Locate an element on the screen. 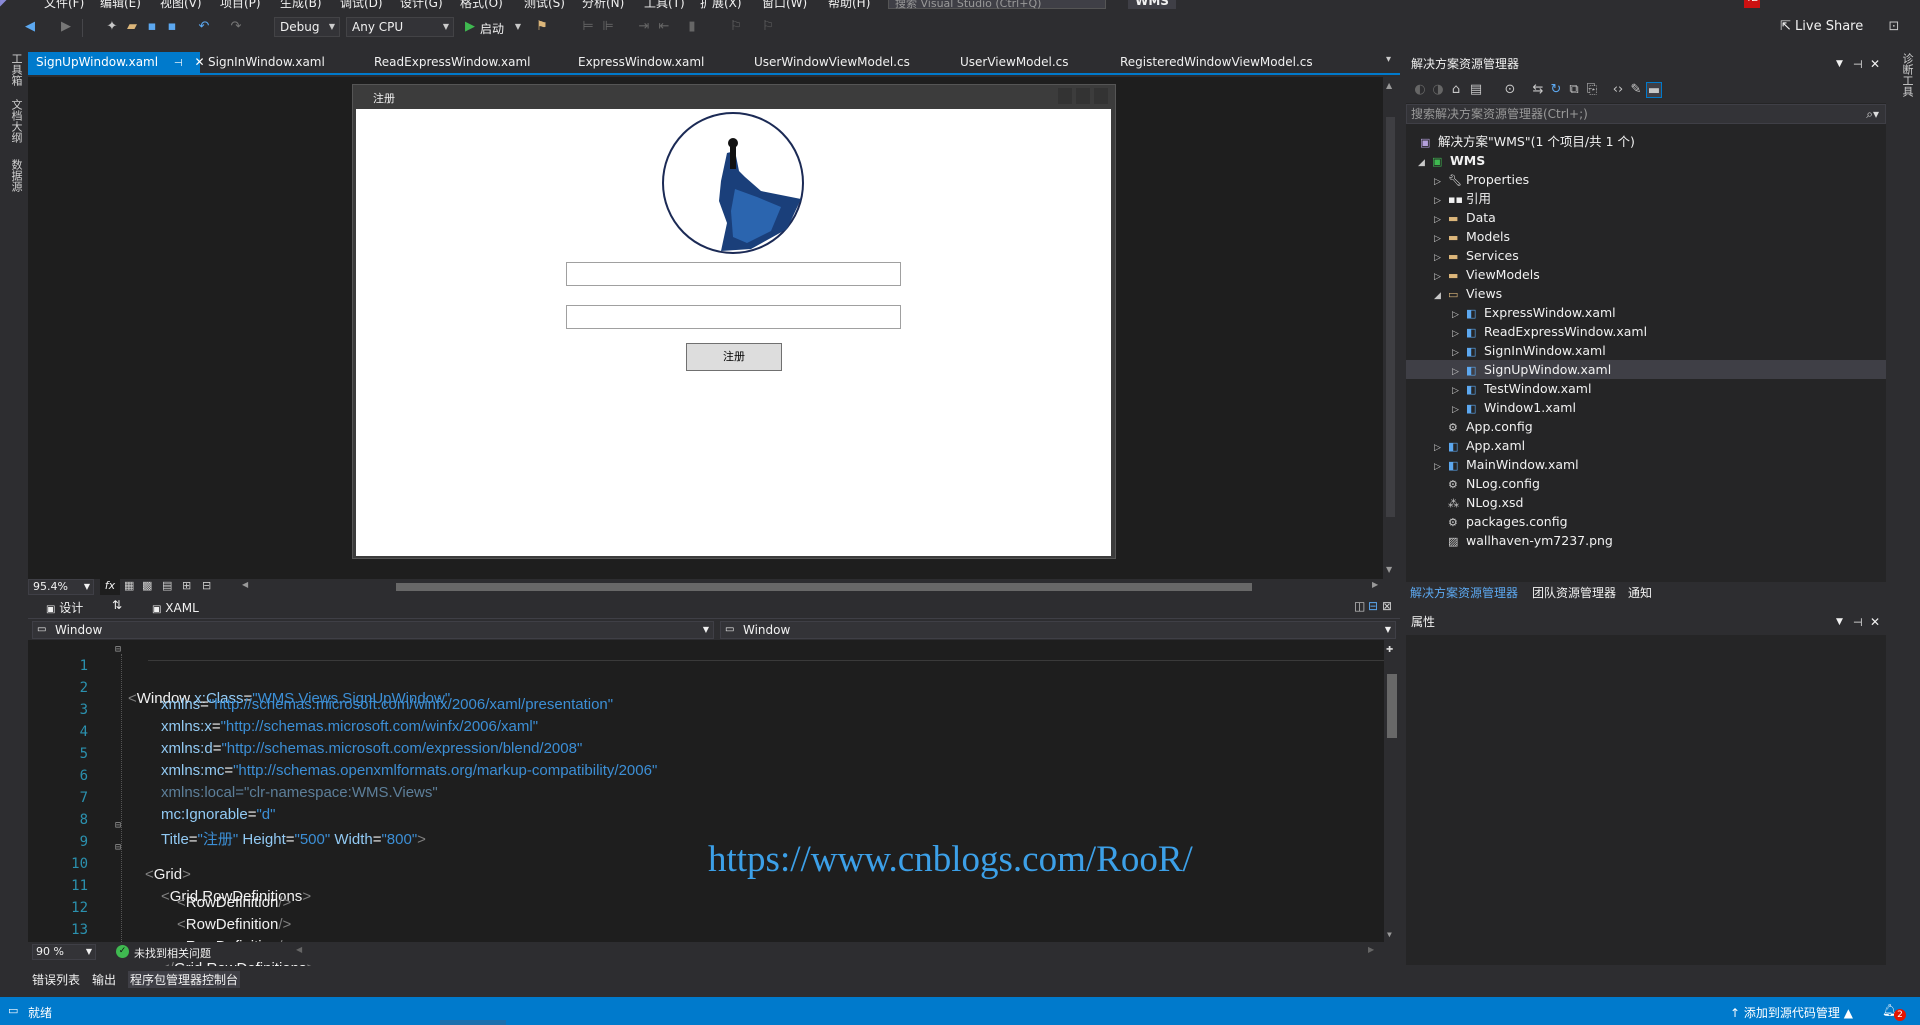 The image size is (1920, 1025). platform-select: Any CPU ▼ is located at coordinates (400, 27).